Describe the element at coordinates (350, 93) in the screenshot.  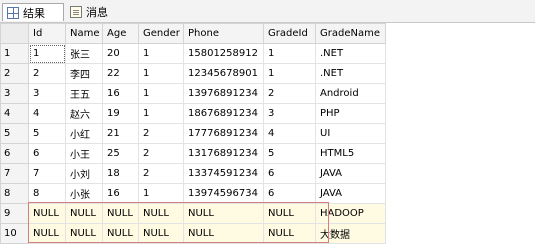
I see `table-cell: Android` at that location.